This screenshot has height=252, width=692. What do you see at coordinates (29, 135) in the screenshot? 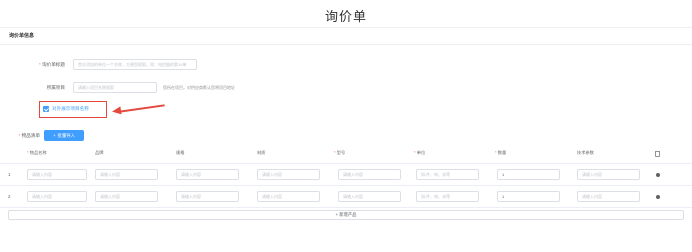
I see `products-label: * 物品清单` at bounding box center [29, 135].